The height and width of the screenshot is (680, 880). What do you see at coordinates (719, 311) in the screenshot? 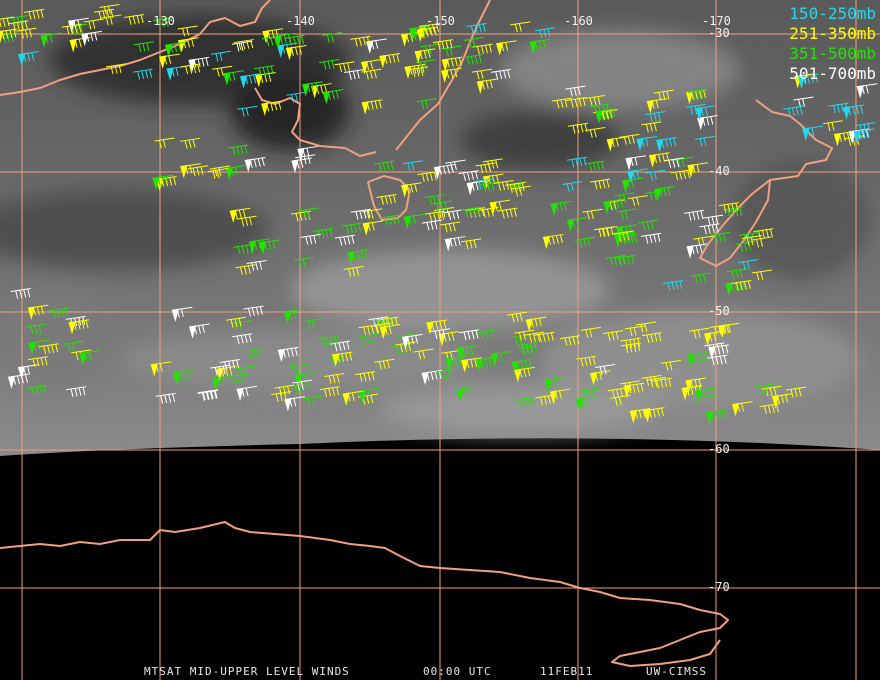
I see `latitude-label: -50` at bounding box center [719, 311].